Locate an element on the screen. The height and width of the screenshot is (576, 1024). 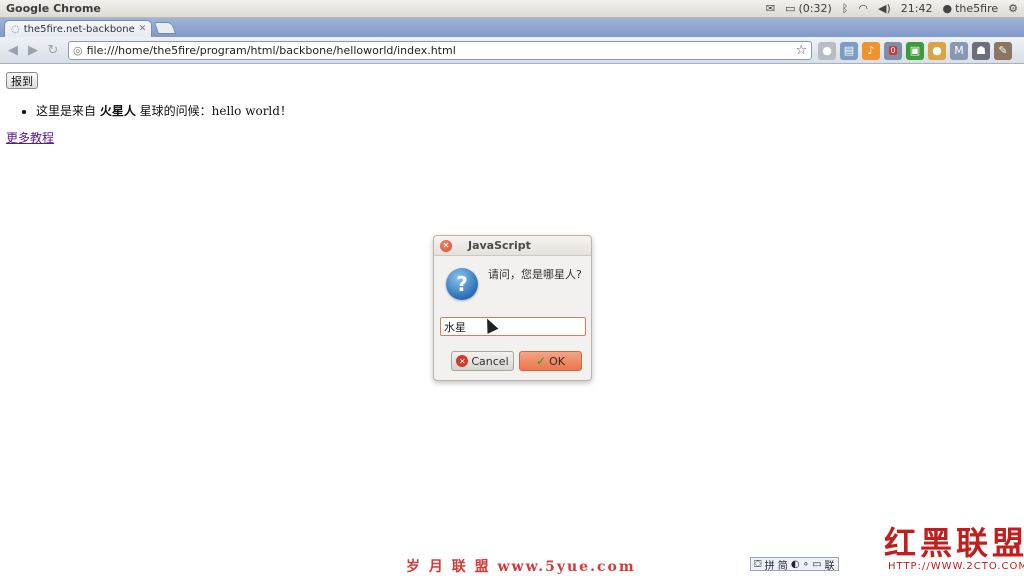
brand-watermark-url: HTTP://WWW.2CTO.COM is located at coordinates (956, 566).